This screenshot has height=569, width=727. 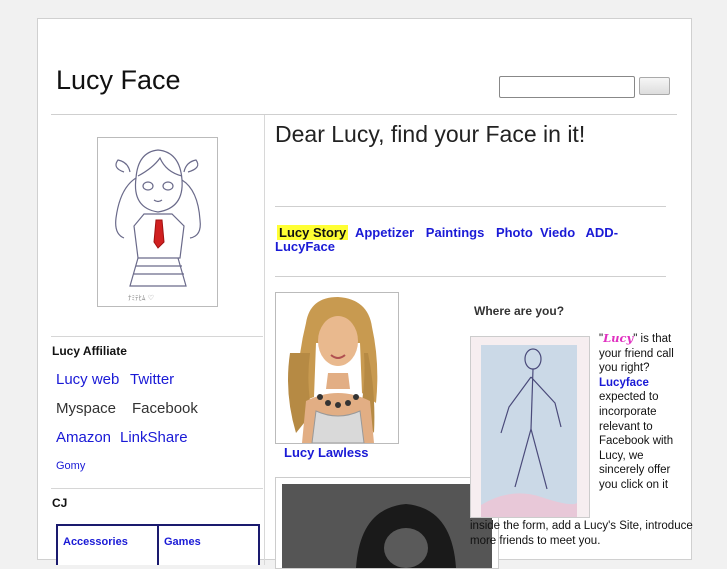 I want to click on cj-cell-accessories: Accessories, so click(x=107, y=545).